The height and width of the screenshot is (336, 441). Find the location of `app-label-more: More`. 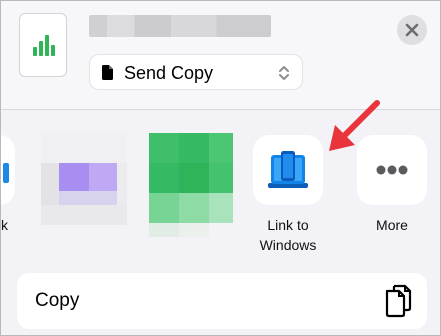

app-label-more: More is located at coordinates (392, 225).